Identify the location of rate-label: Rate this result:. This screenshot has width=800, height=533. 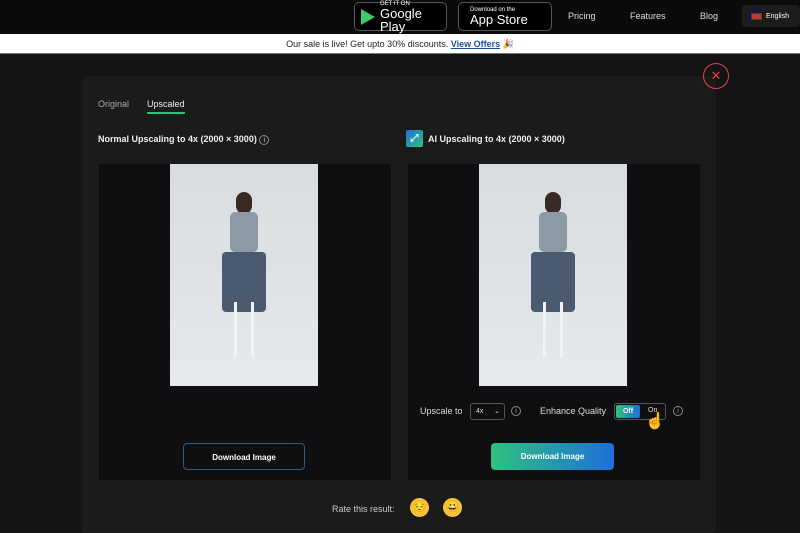
(363, 509).